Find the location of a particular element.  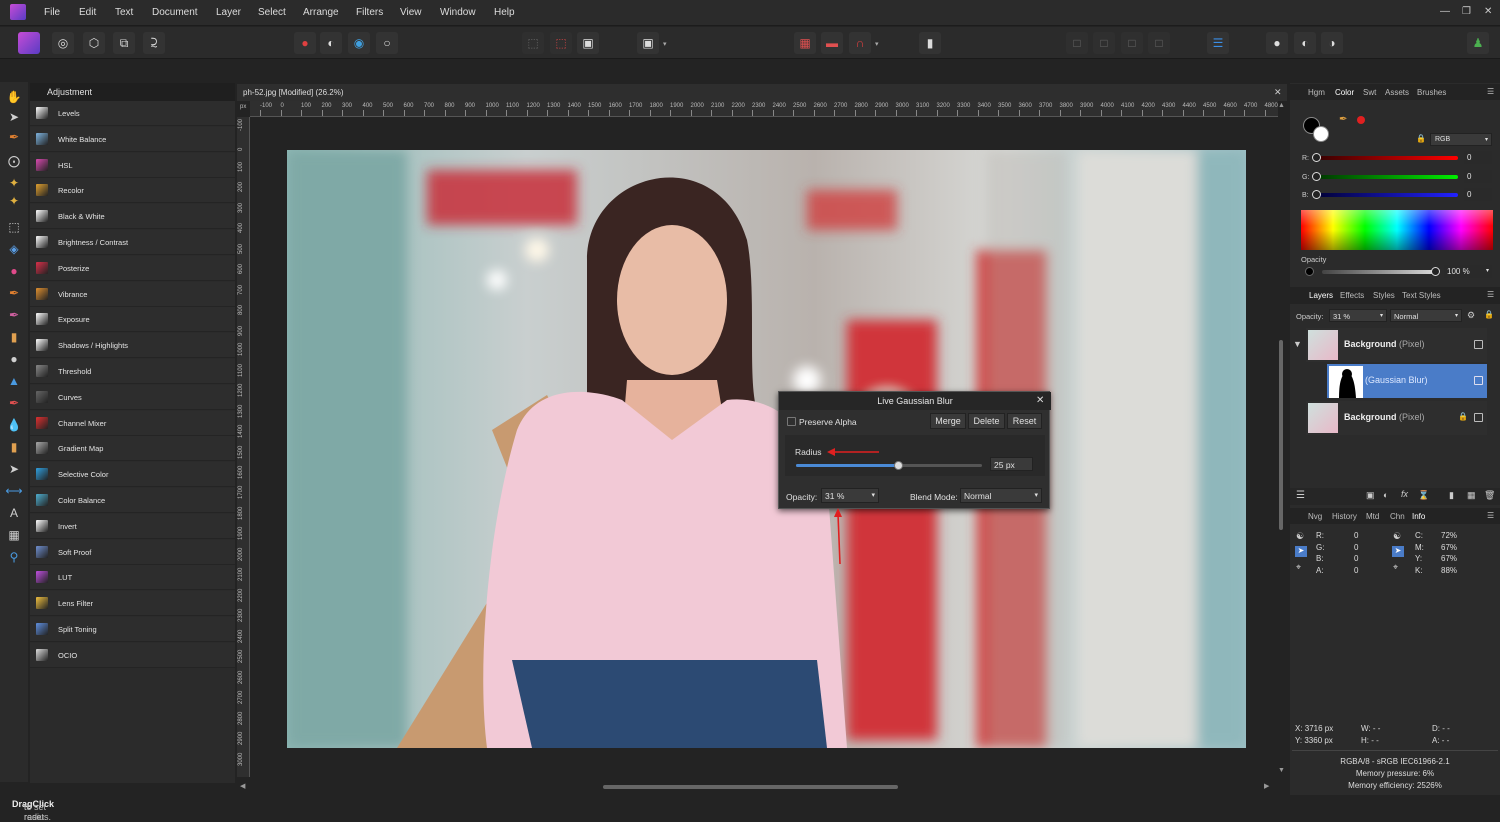

live-filter-icon: ⌛ is located at coordinates (1423, 495).